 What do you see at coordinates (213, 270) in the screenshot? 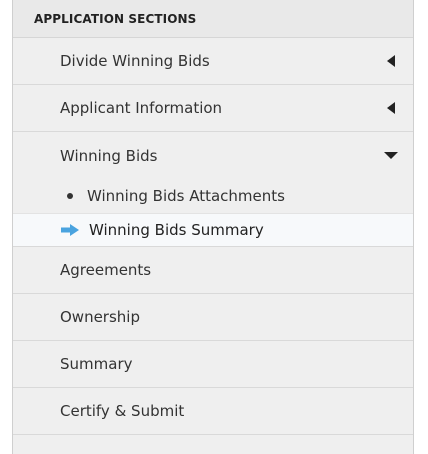
I see `nav-item-agreements: Agreements` at bounding box center [213, 270].